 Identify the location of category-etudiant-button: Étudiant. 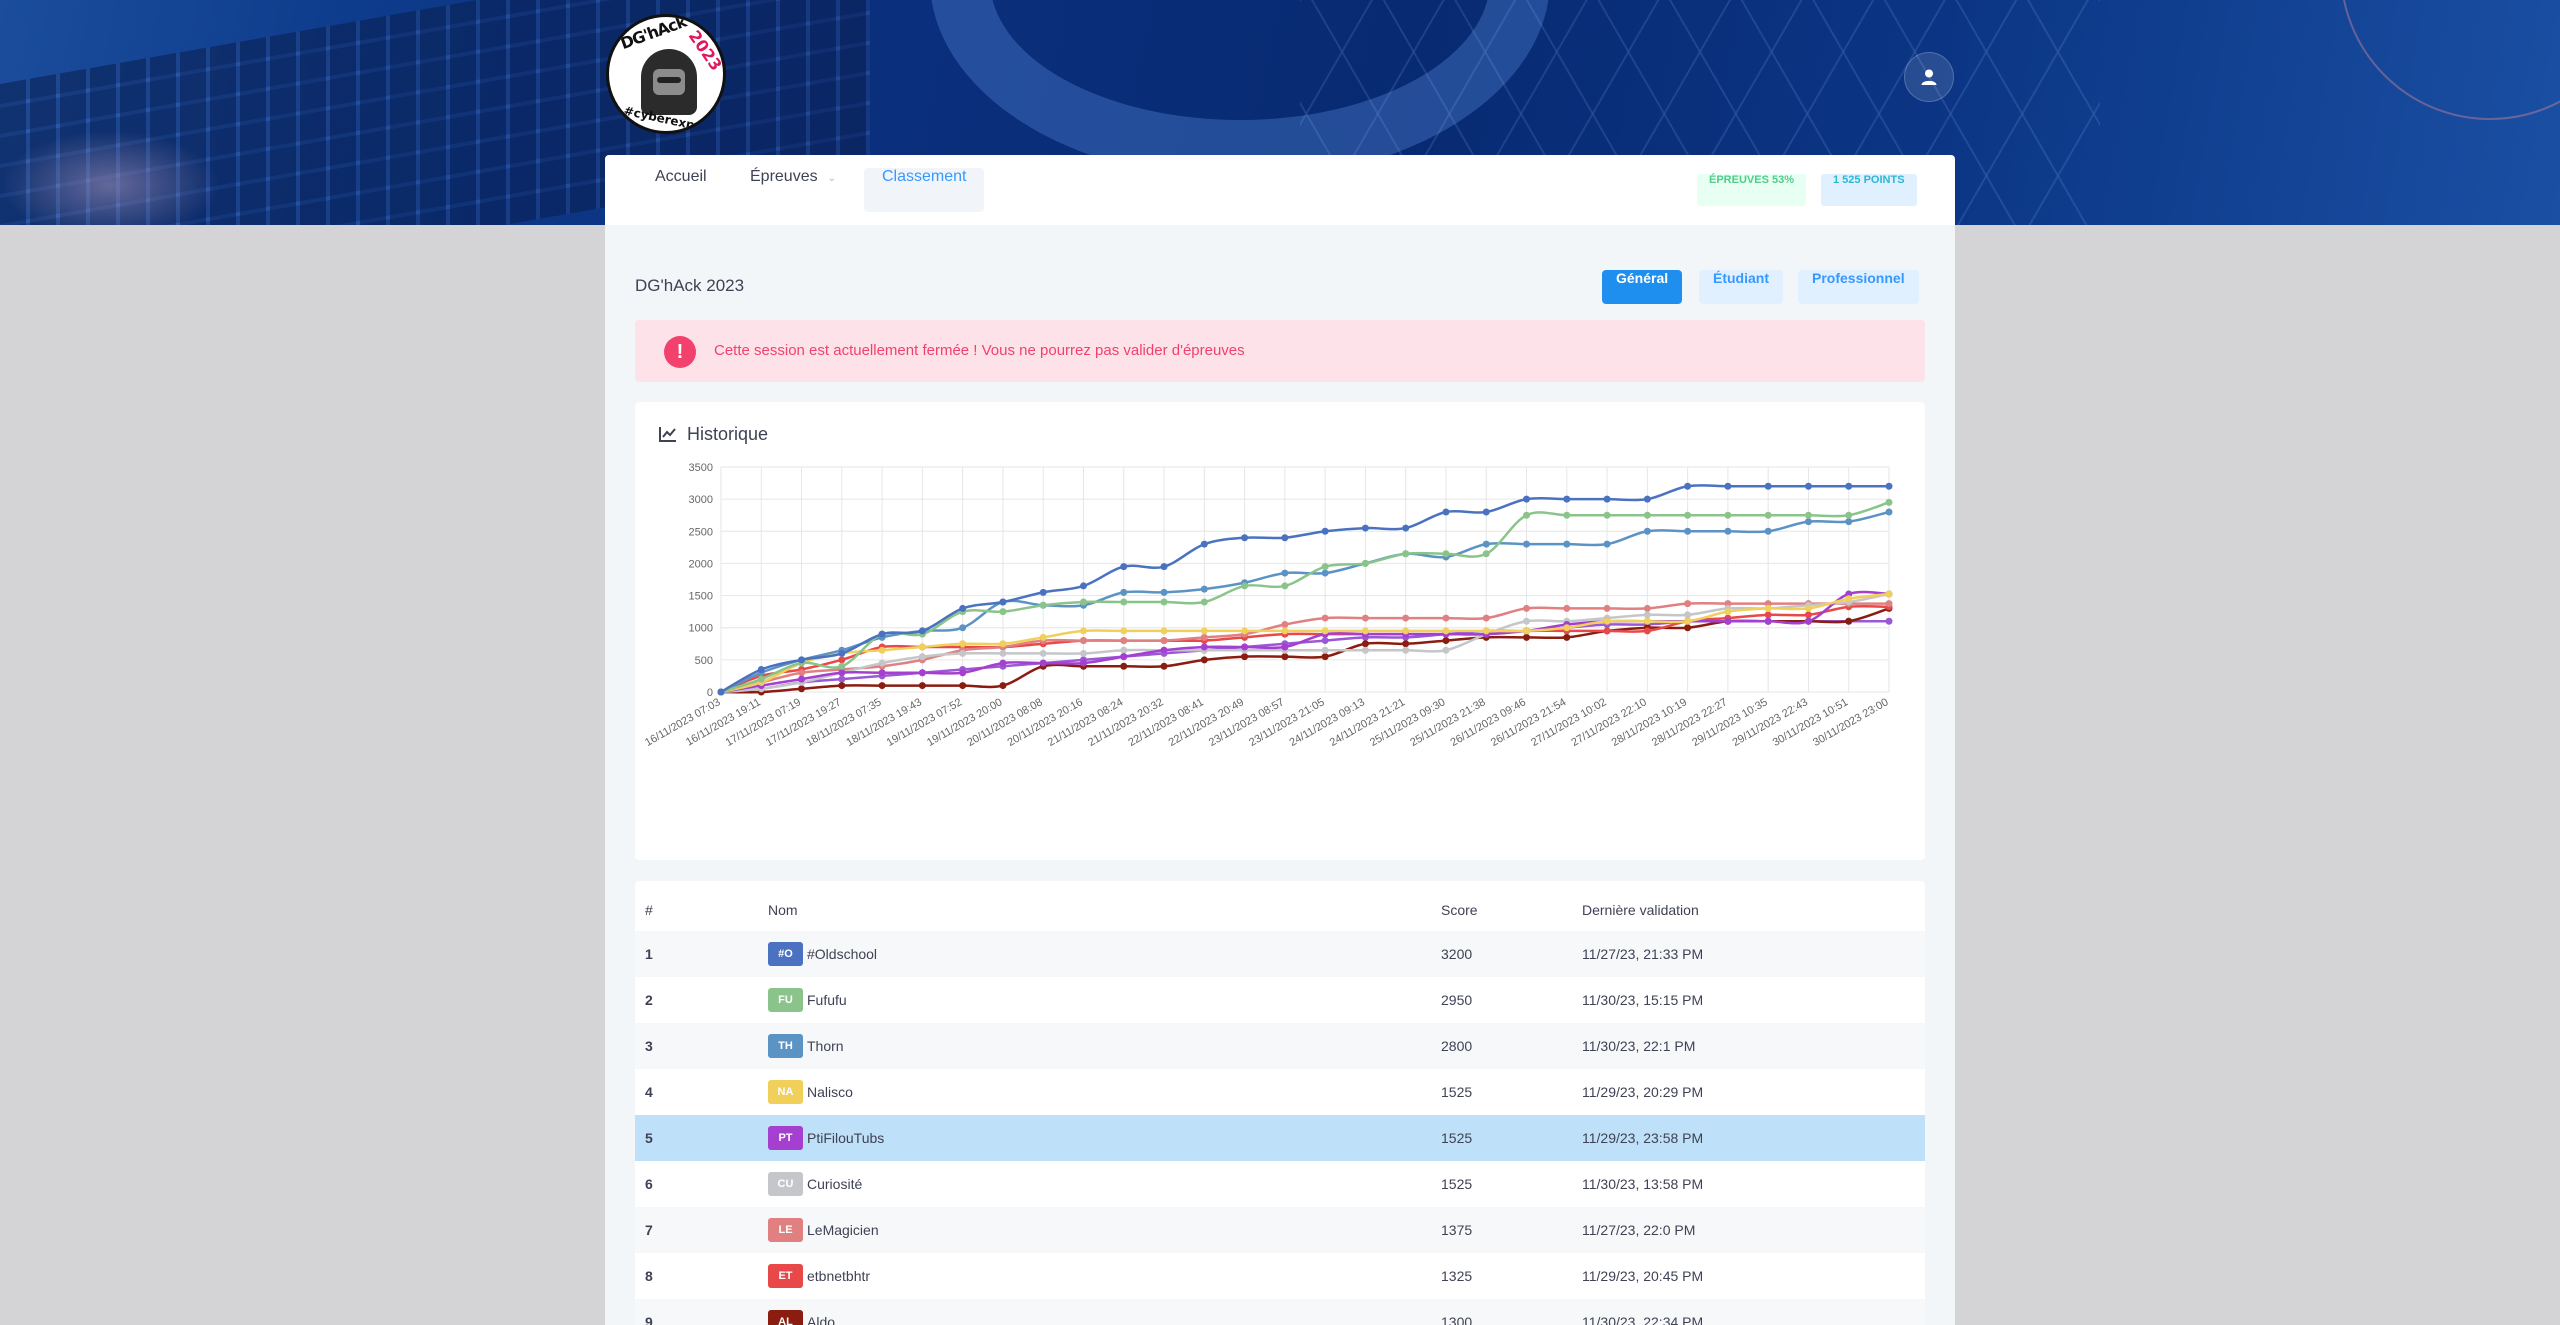
(1741, 287).